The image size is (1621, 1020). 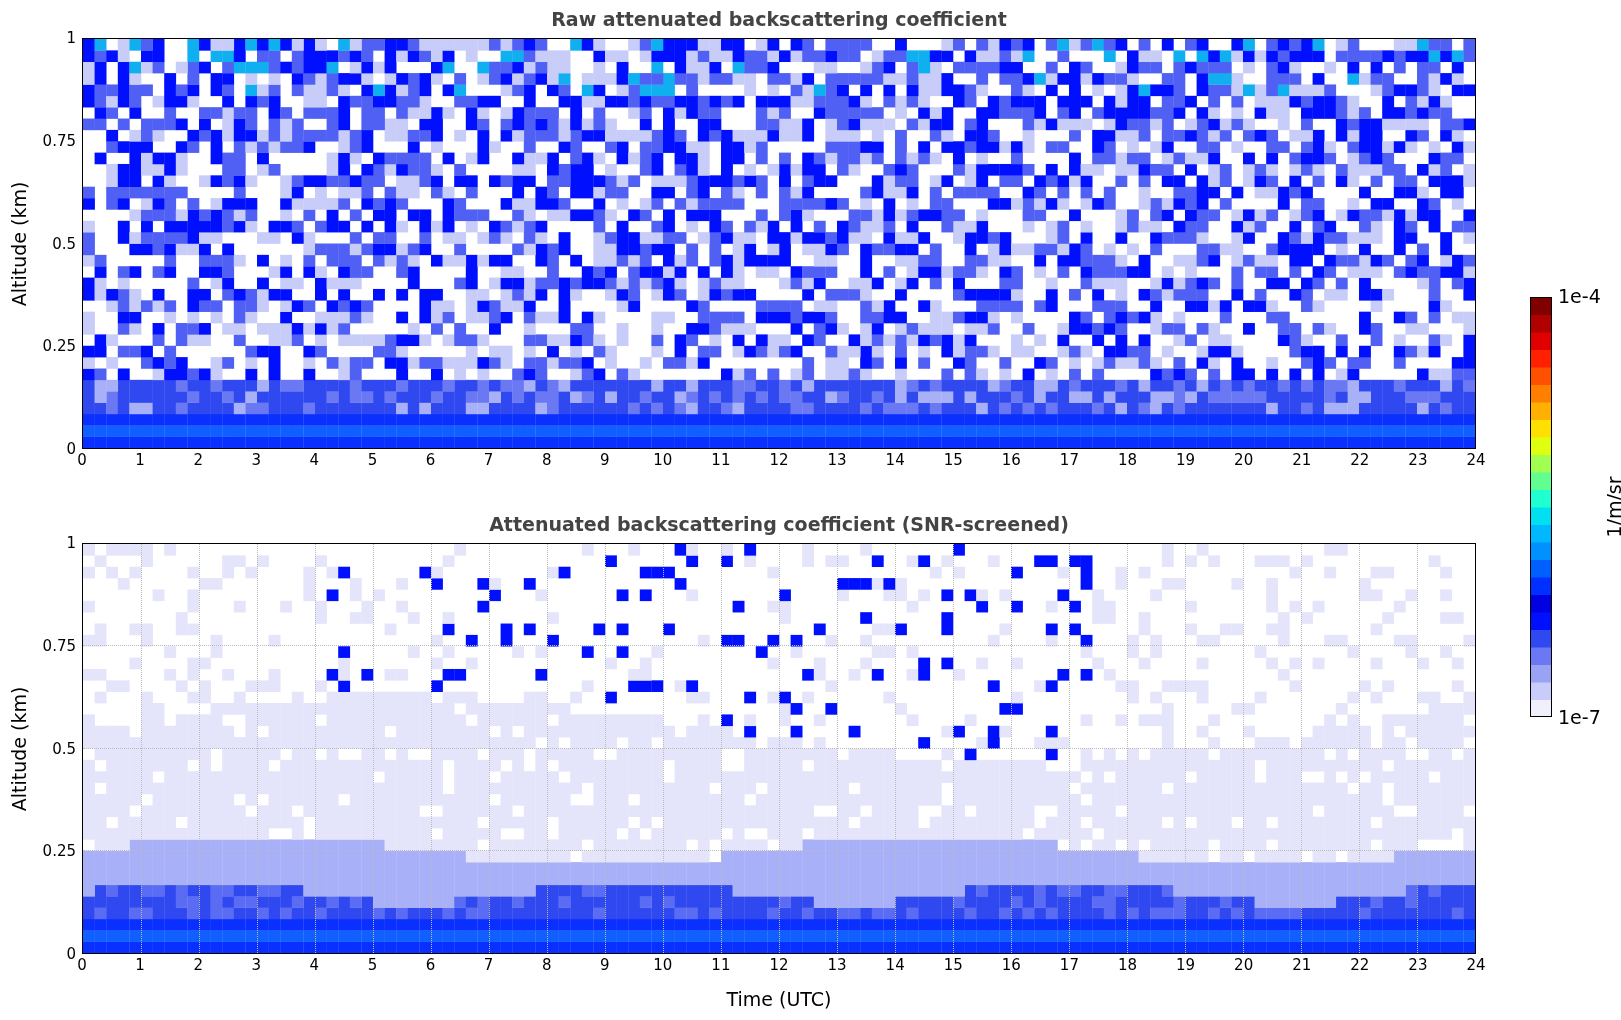 I want to click on x-axis-label: Time (UTC), so click(x=779, y=999).